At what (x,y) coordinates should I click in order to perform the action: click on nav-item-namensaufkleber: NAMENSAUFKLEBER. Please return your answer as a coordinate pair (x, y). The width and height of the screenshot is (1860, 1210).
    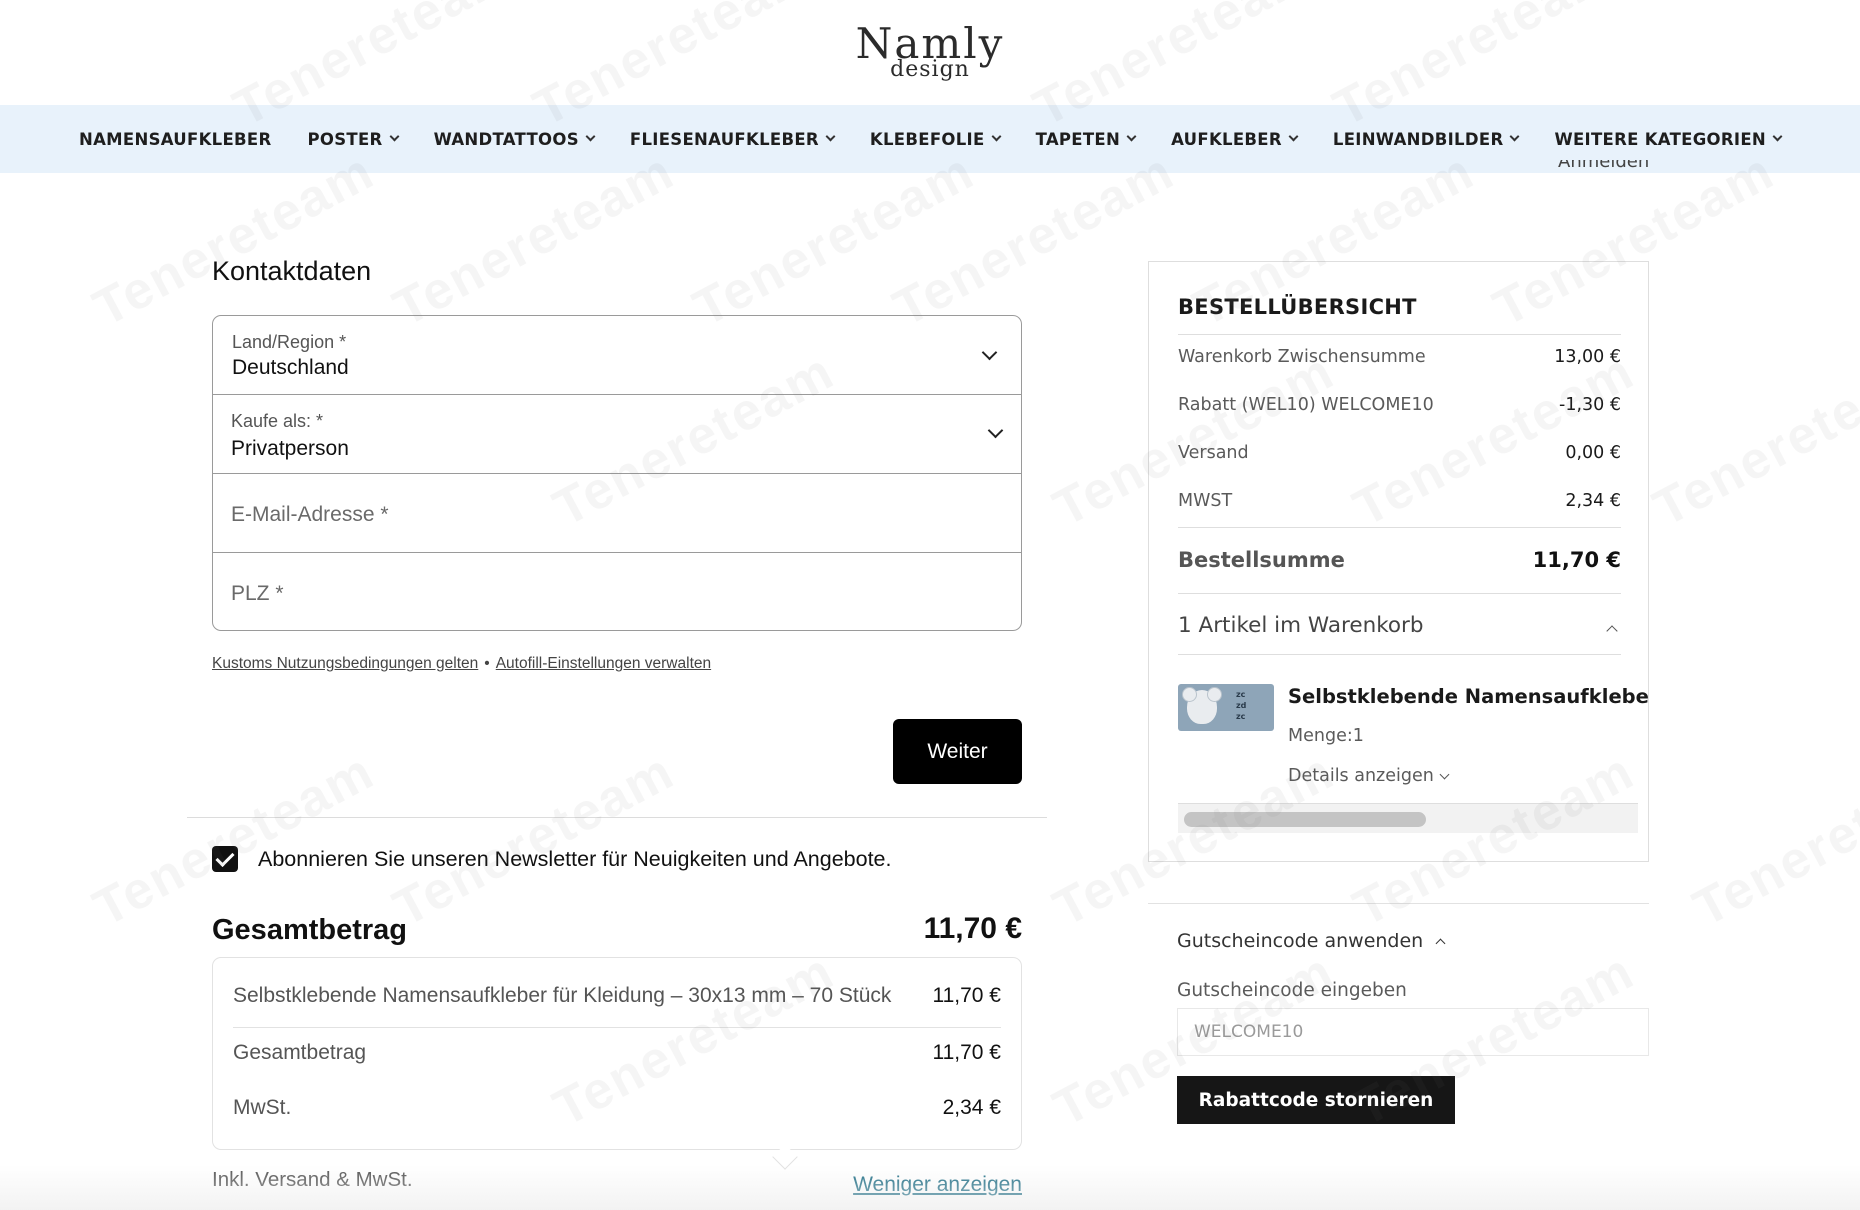
    Looking at the image, I should click on (175, 139).